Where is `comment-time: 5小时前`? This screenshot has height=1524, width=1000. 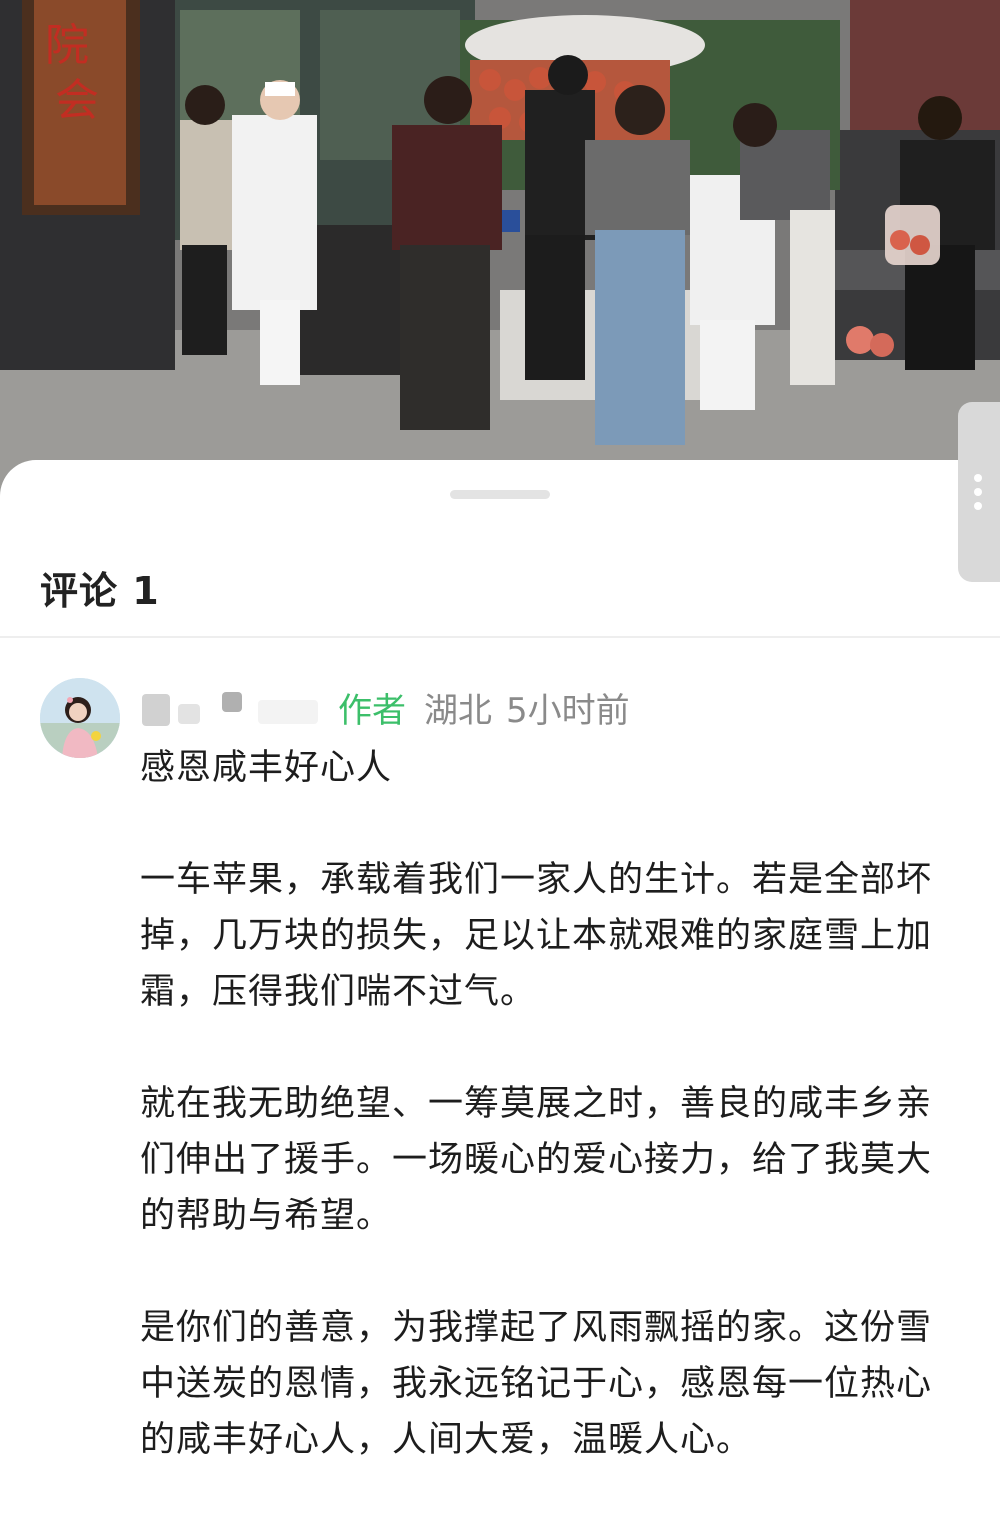 comment-time: 5小时前 is located at coordinates (568, 710).